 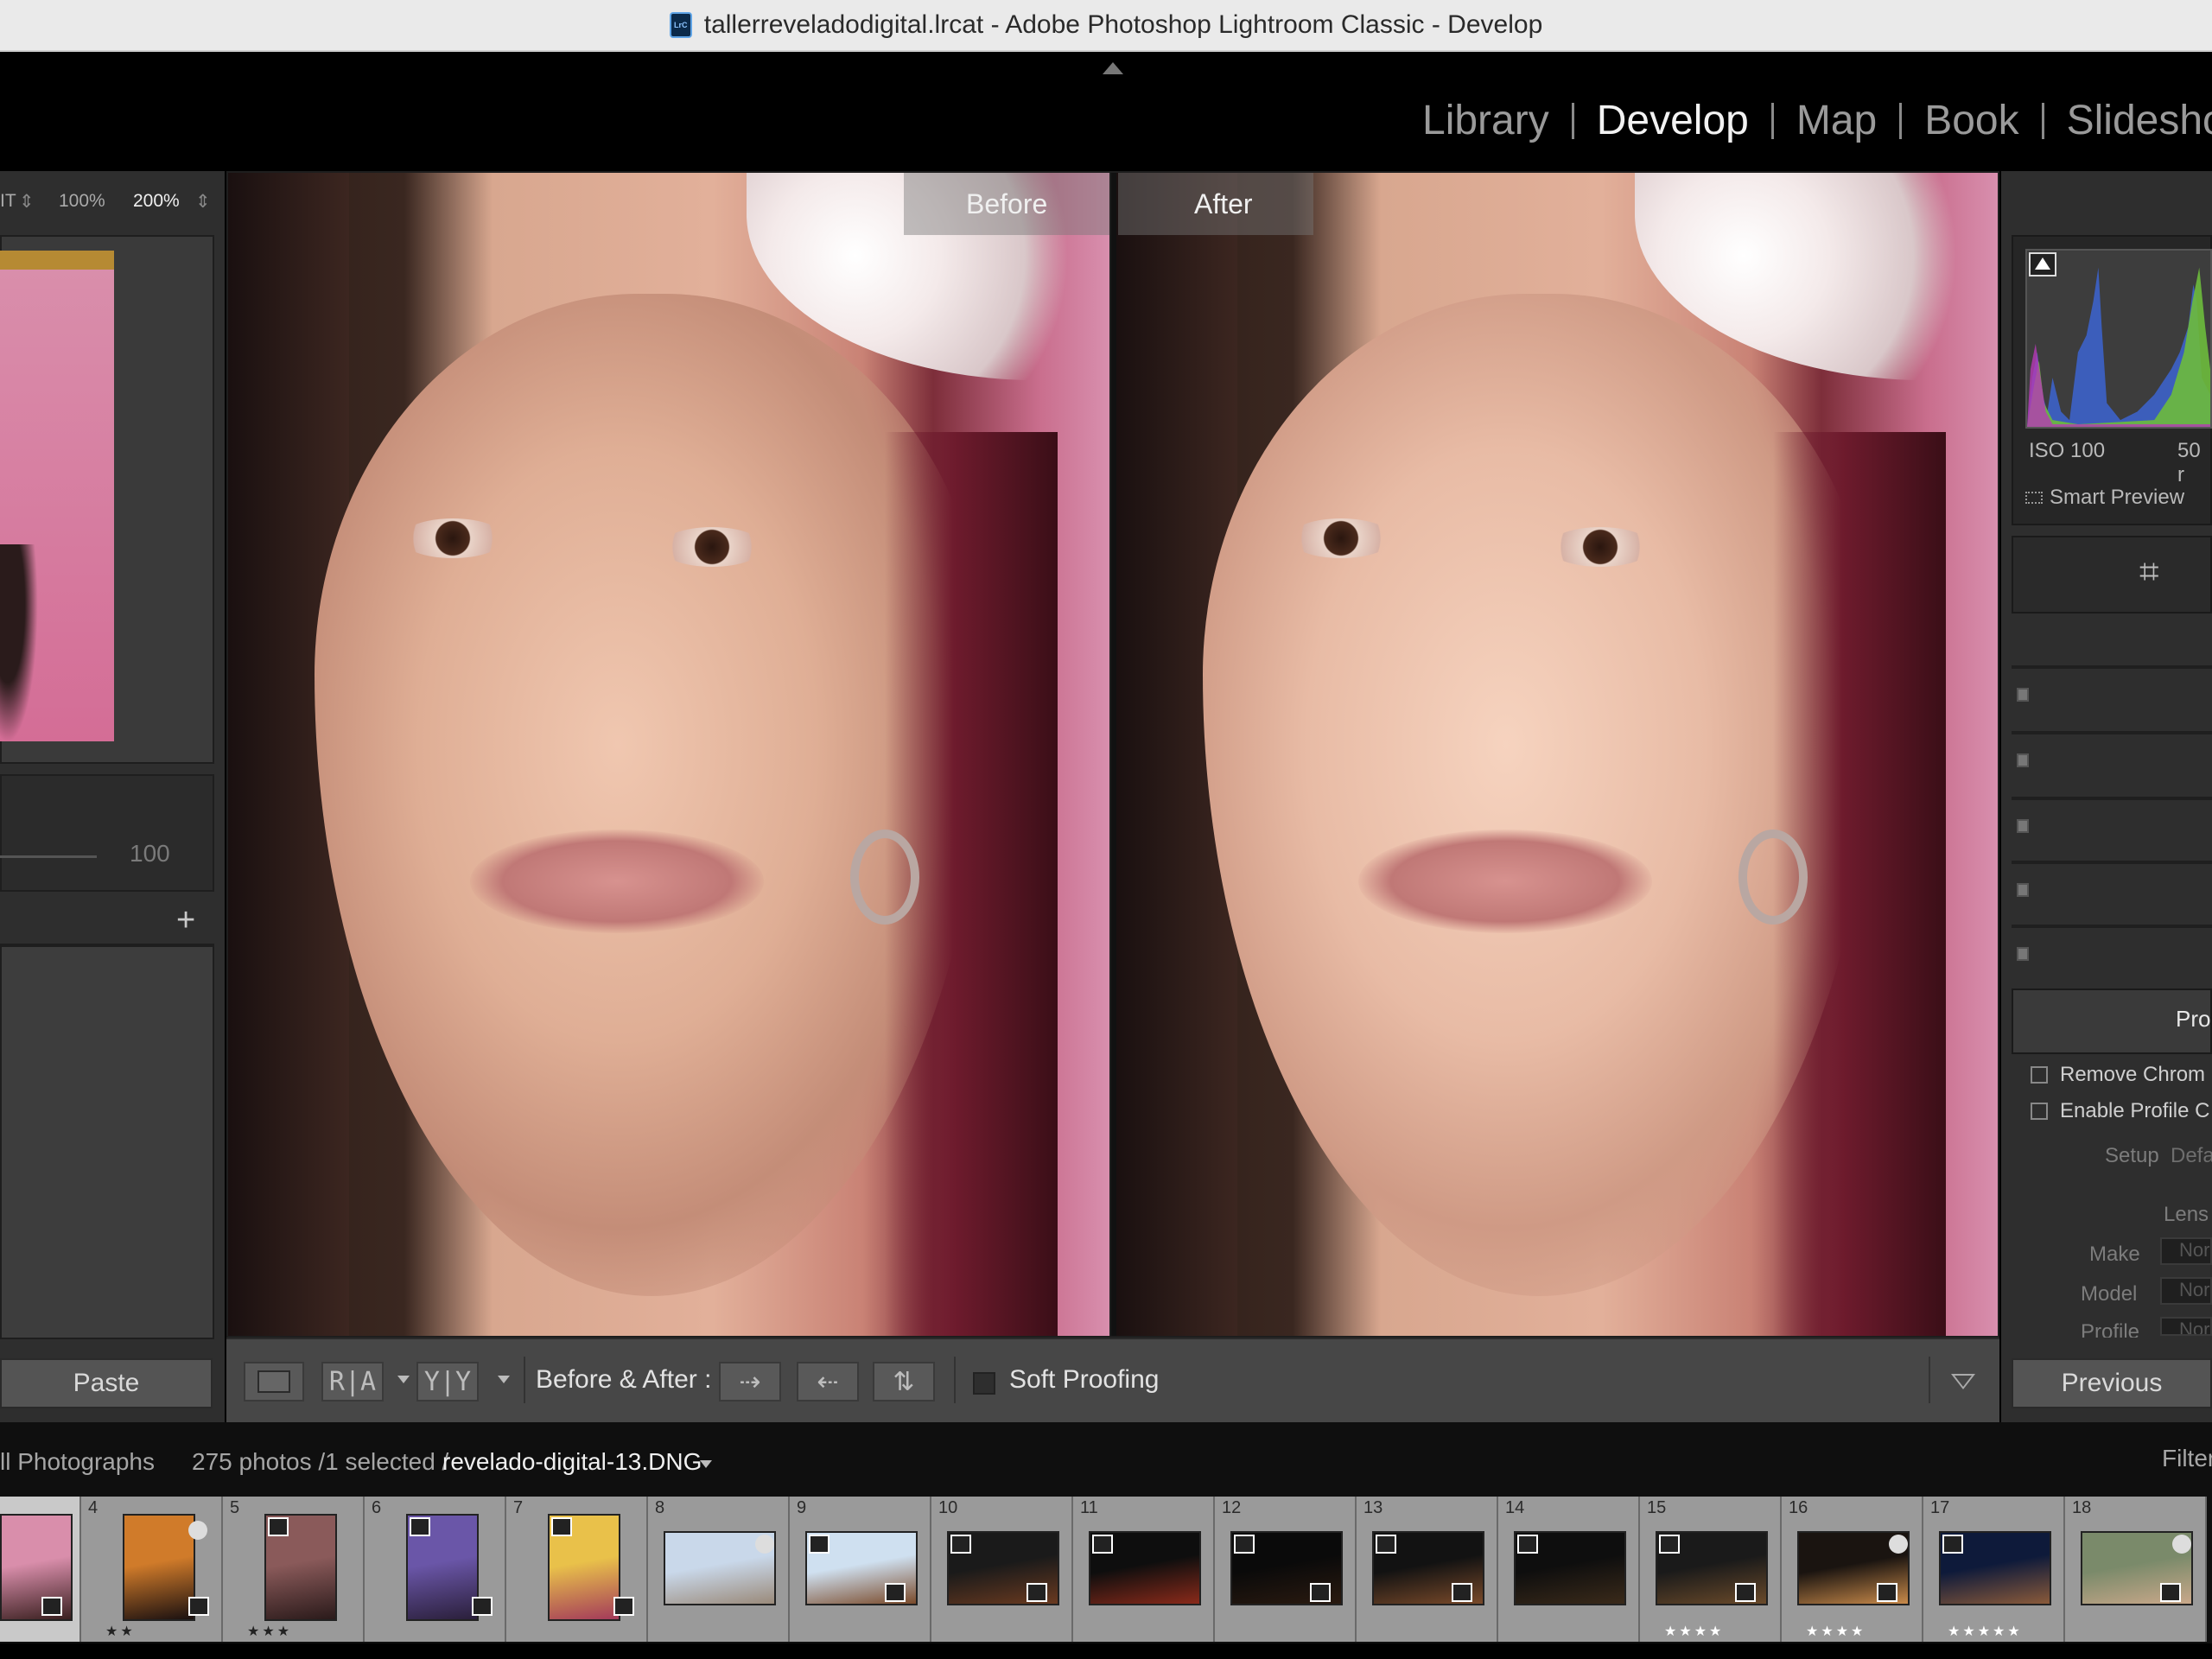 What do you see at coordinates (2191, 1156) in the screenshot?
I see `setup-value: Defa` at bounding box center [2191, 1156].